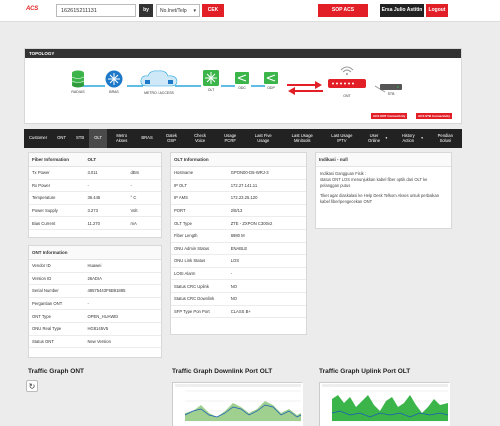 This screenshot has height=426, width=500. I want to click on table-row: Version ID 26ADIA, so click(95, 279).